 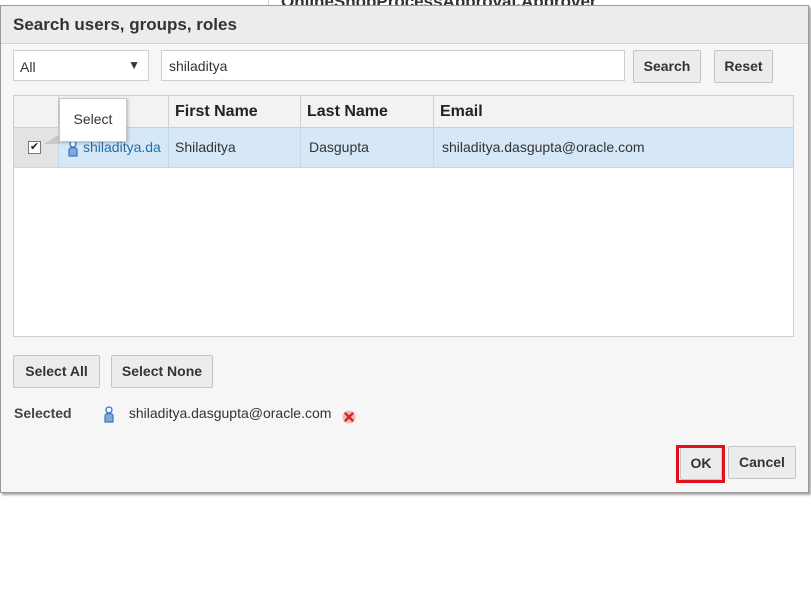 I want to click on search-input, so click(x=393, y=65).